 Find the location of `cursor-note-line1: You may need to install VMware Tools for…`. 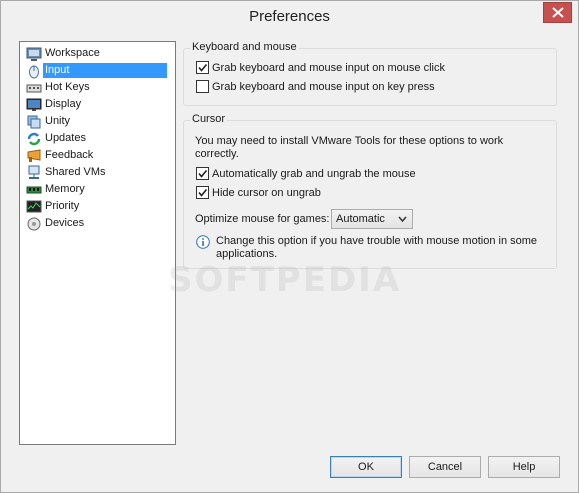

cursor-note-line1: You may need to install VMware Tools for… is located at coordinates (349, 141).